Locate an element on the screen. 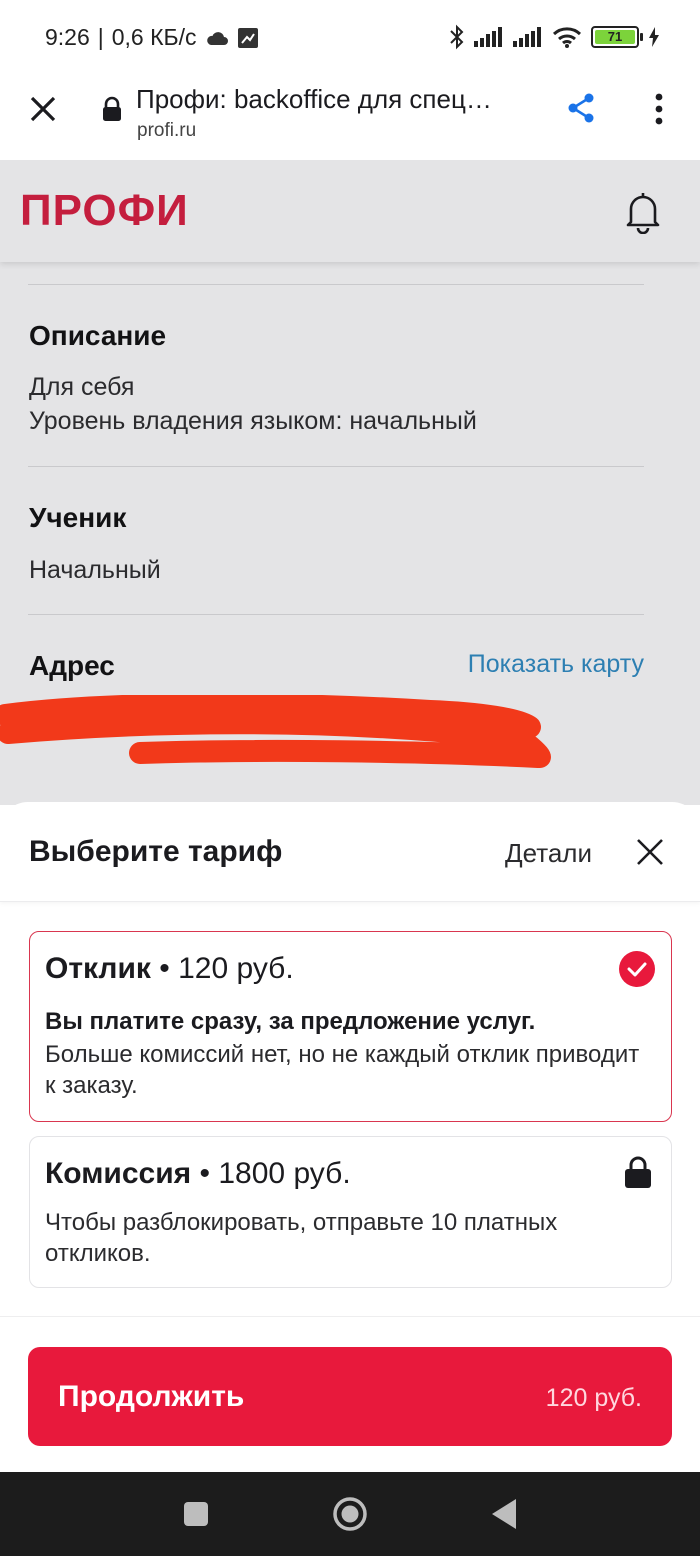  student-title: Ученик is located at coordinates (78, 517).